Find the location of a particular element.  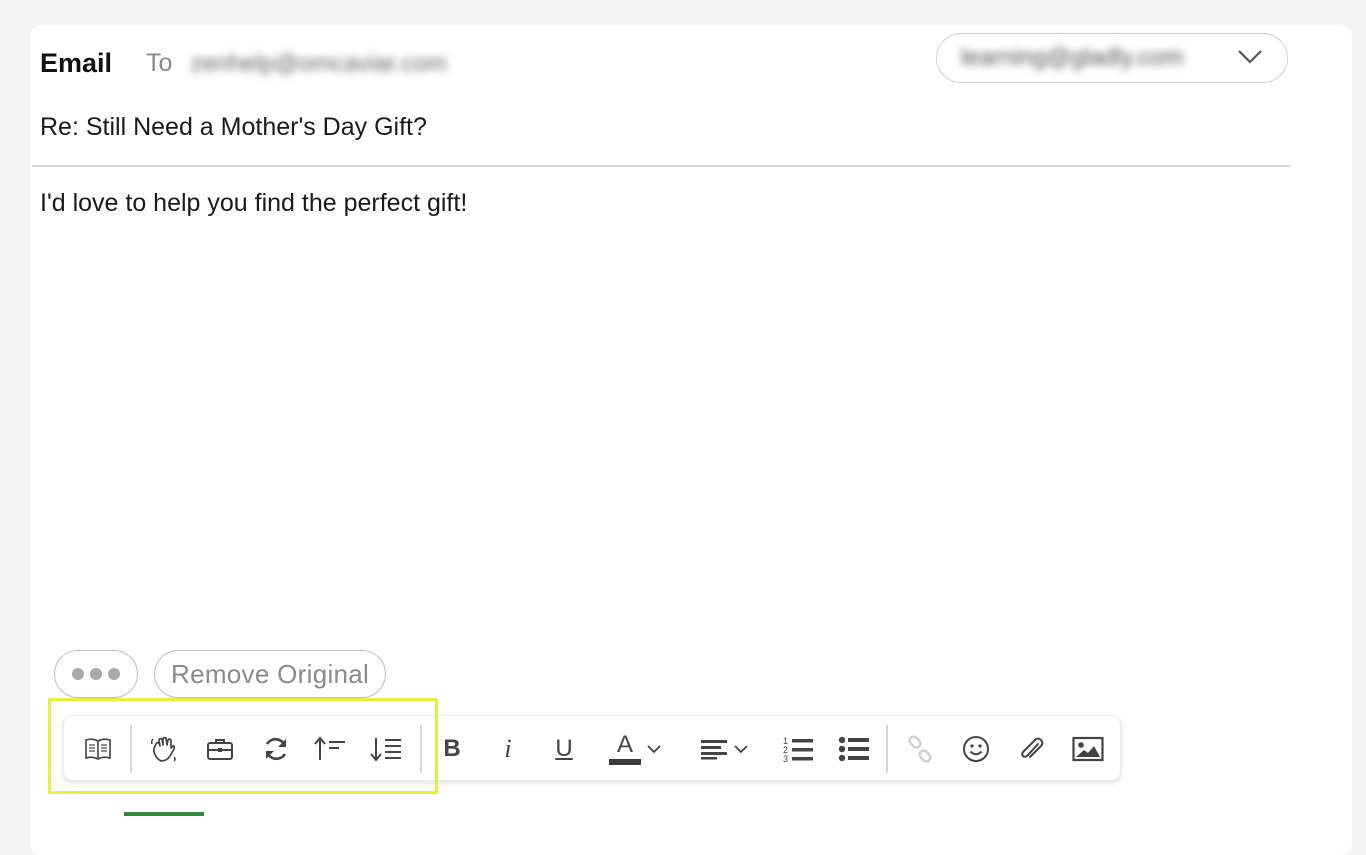

align-icon is located at coordinates (714, 750).